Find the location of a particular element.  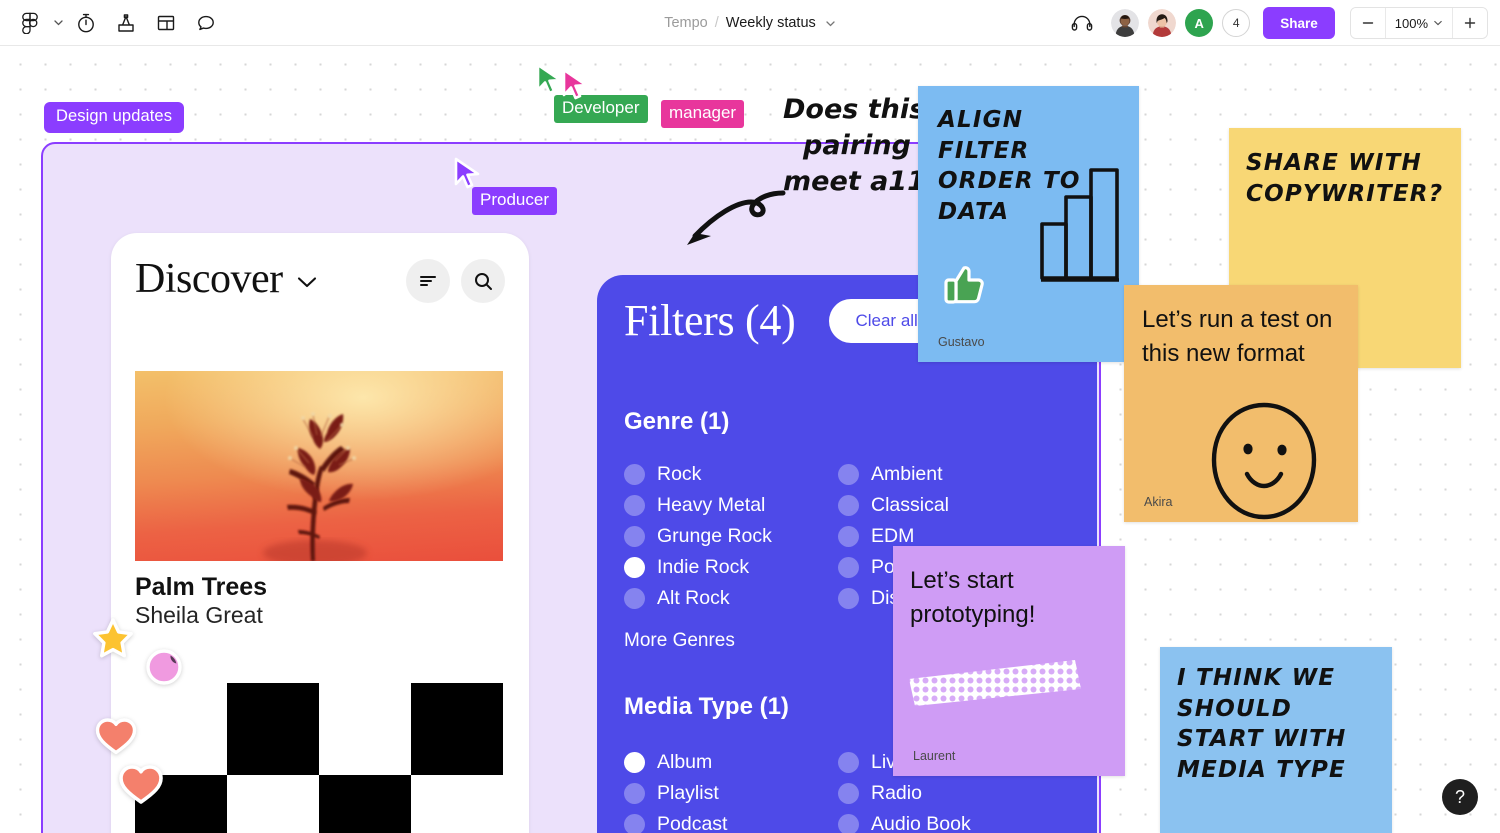

radio-label: Audio Book is located at coordinates (921, 823).